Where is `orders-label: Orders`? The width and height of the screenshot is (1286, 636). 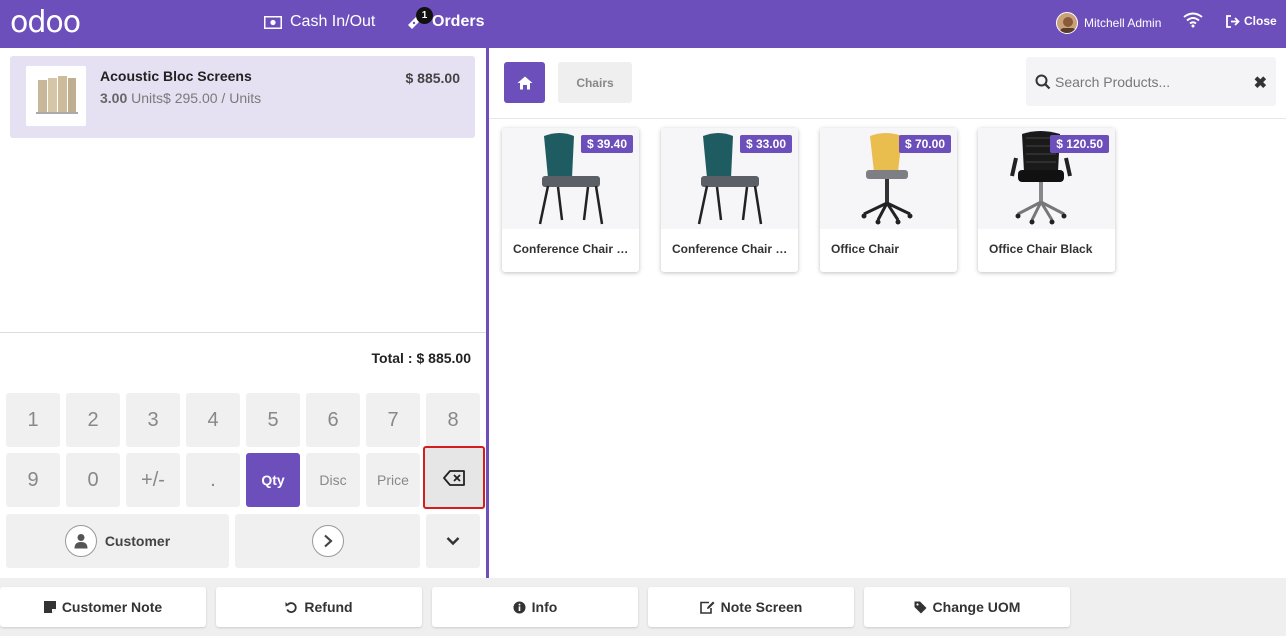
orders-label: Orders is located at coordinates (458, 21).